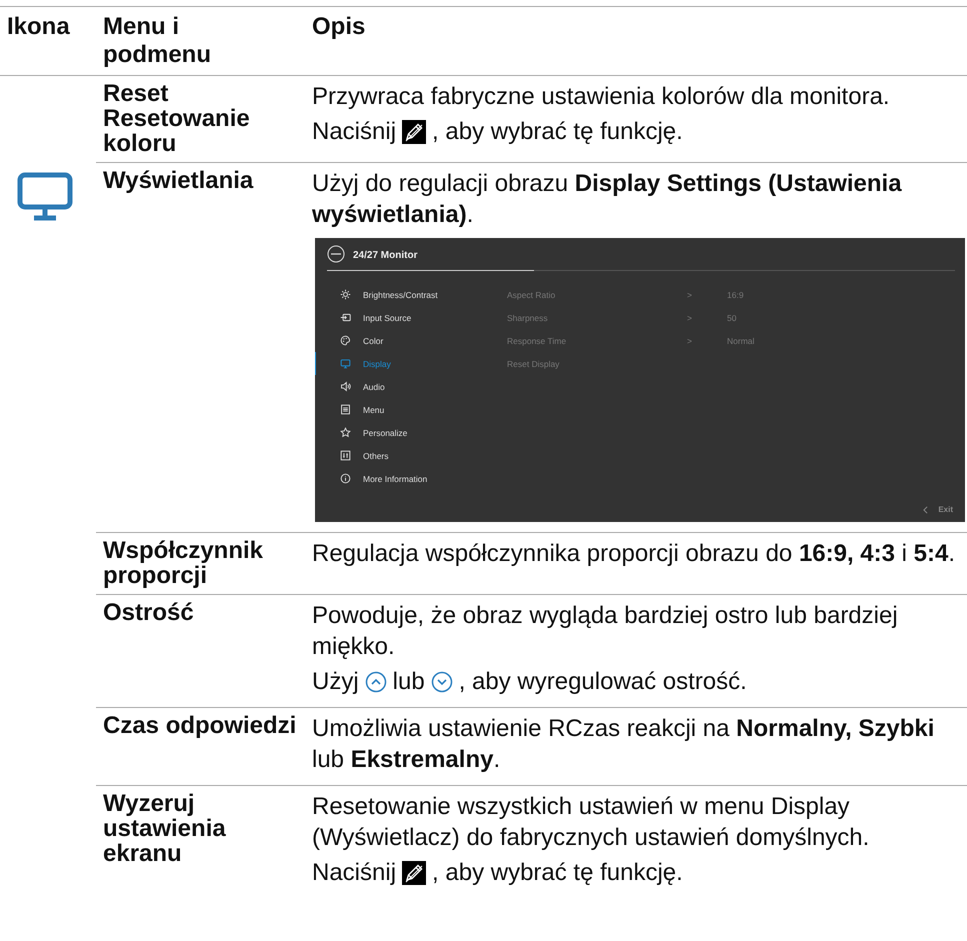  Describe the element at coordinates (157, 41) in the screenshot. I see `column-header: Menu i podmenu` at that location.